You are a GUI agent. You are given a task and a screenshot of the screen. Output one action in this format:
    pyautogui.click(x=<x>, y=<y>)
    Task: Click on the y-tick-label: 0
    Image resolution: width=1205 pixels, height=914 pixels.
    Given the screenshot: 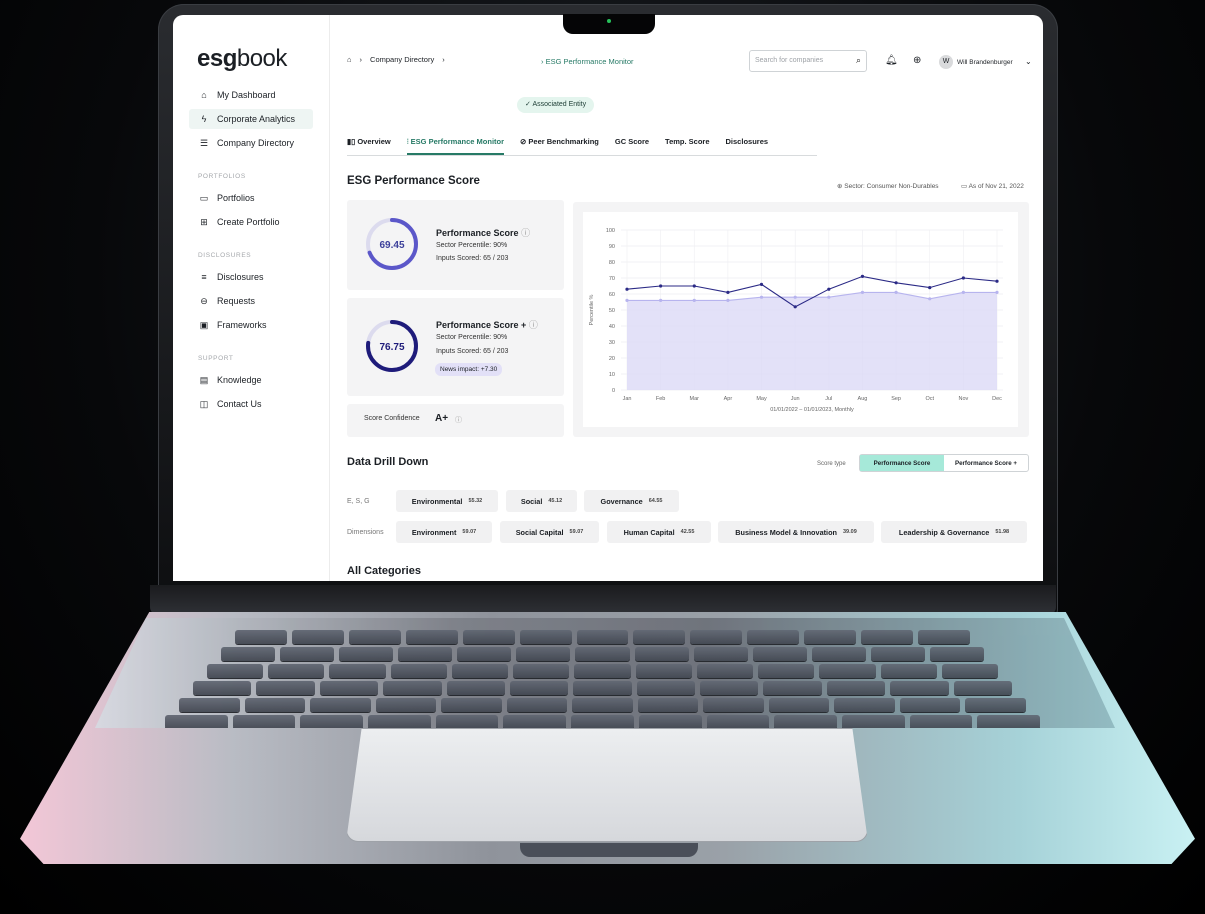 What is the action you would take?
    pyautogui.click(x=613, y=391)
    